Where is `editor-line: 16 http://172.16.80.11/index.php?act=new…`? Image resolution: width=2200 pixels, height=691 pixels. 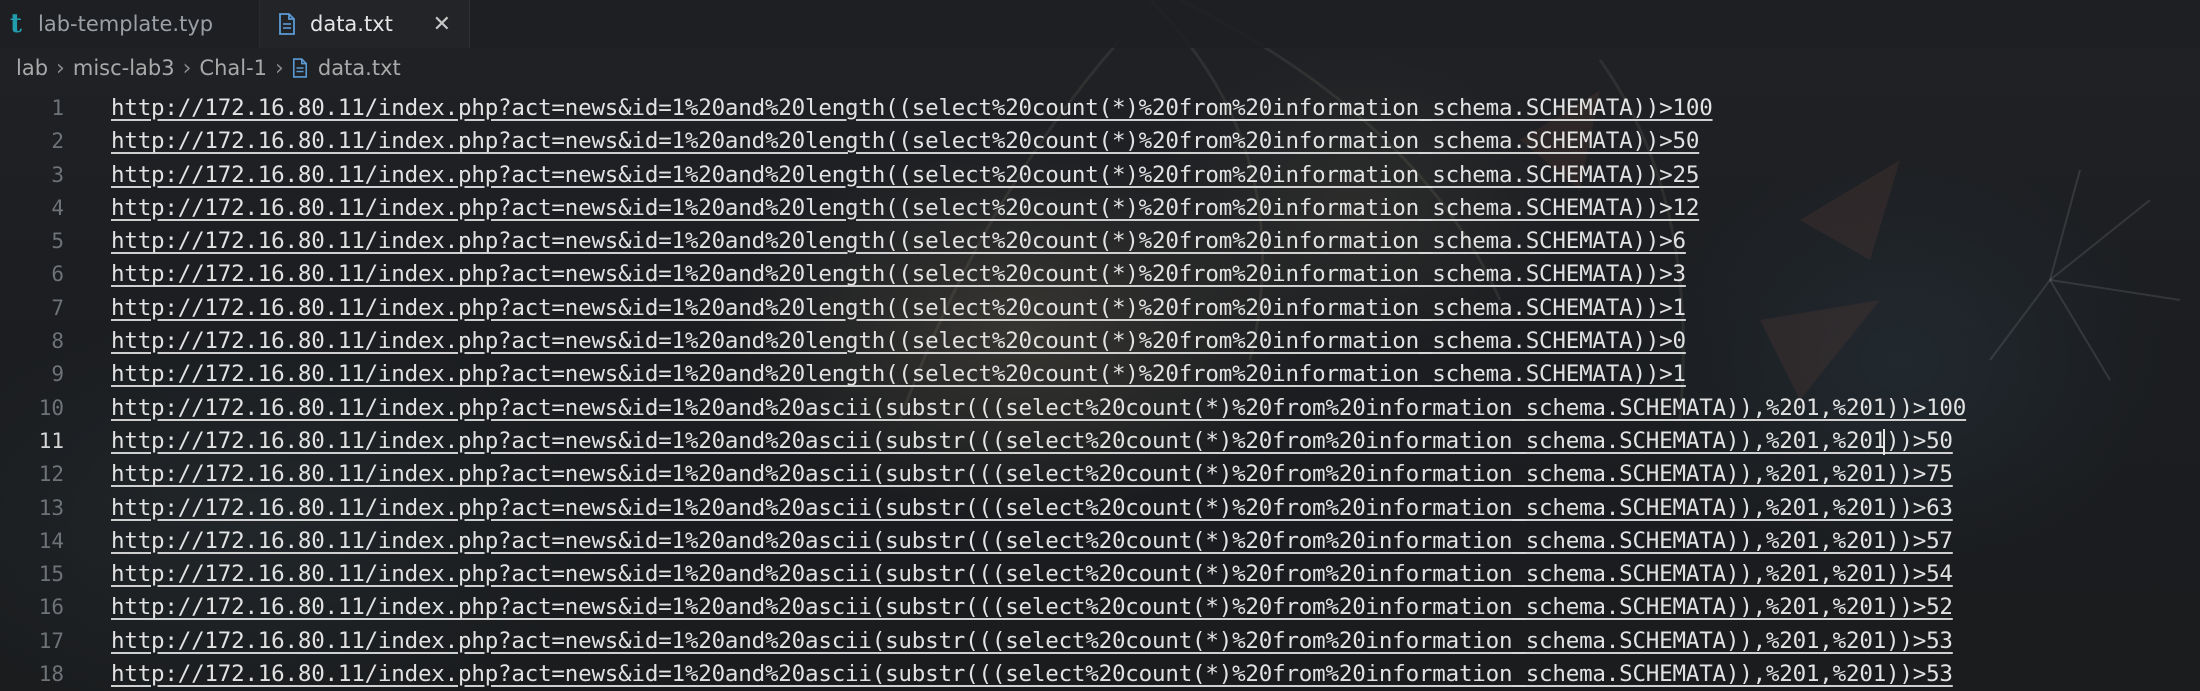 editor-line: 16 http://172.16.80.11/index.php?act=new… is located at coordinates (1100, 607).